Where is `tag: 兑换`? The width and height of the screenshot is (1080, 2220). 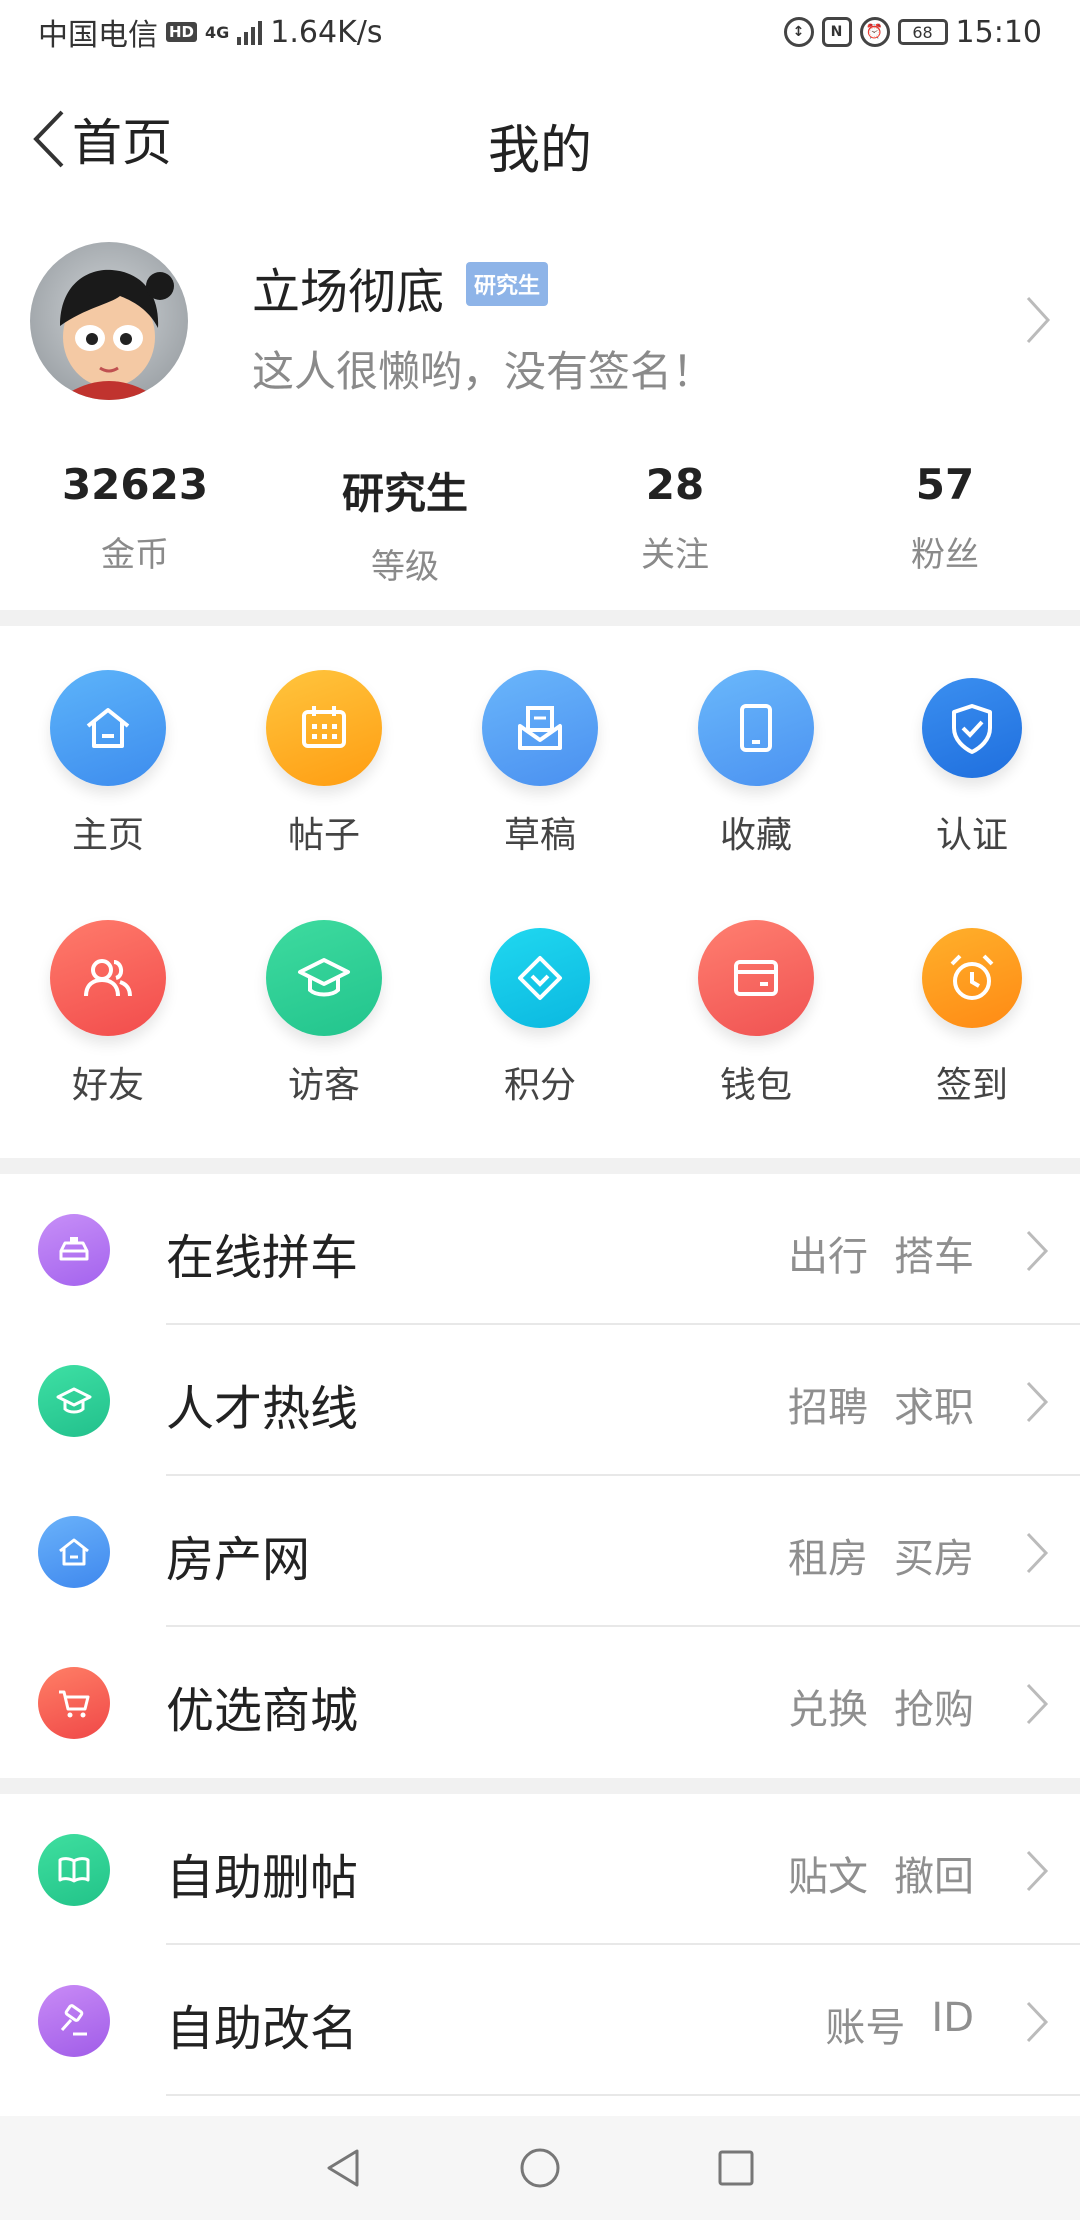
tag: 兑换 is located at coordinates (828, 1710).